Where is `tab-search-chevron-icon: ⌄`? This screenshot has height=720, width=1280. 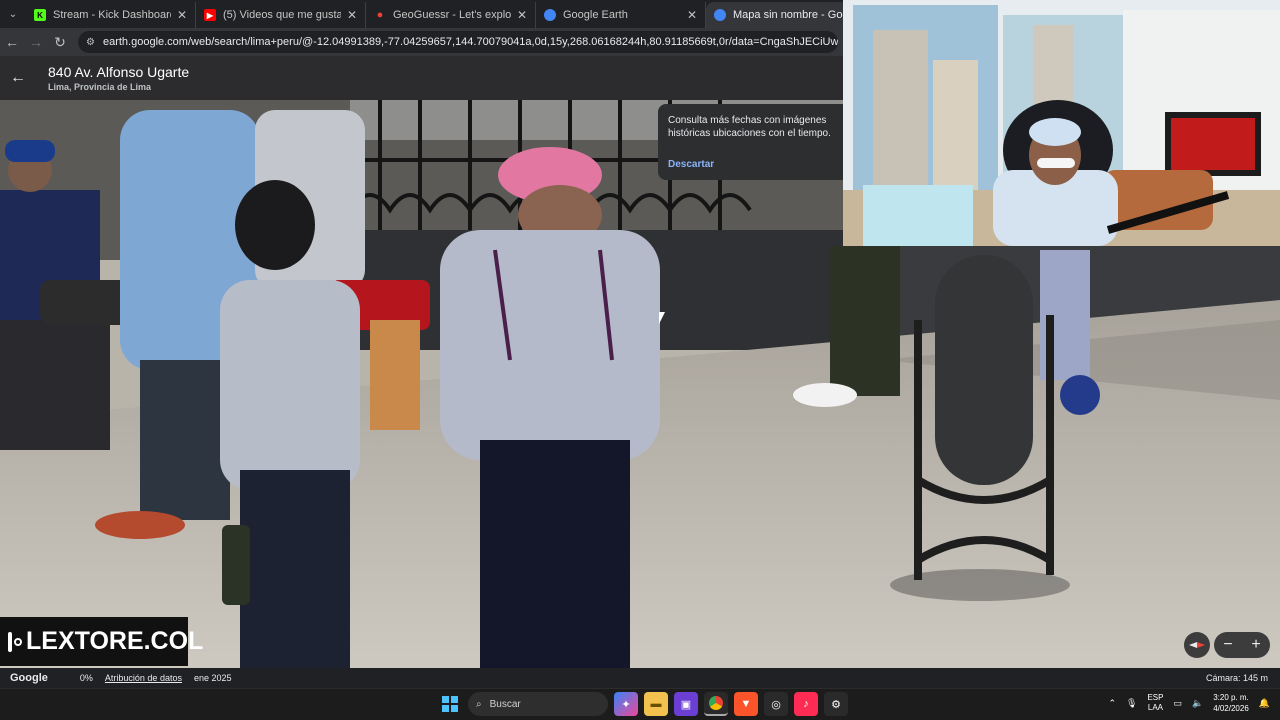
tab-search-chevron-icon: ⌄ is located at coordinates (13, 14).